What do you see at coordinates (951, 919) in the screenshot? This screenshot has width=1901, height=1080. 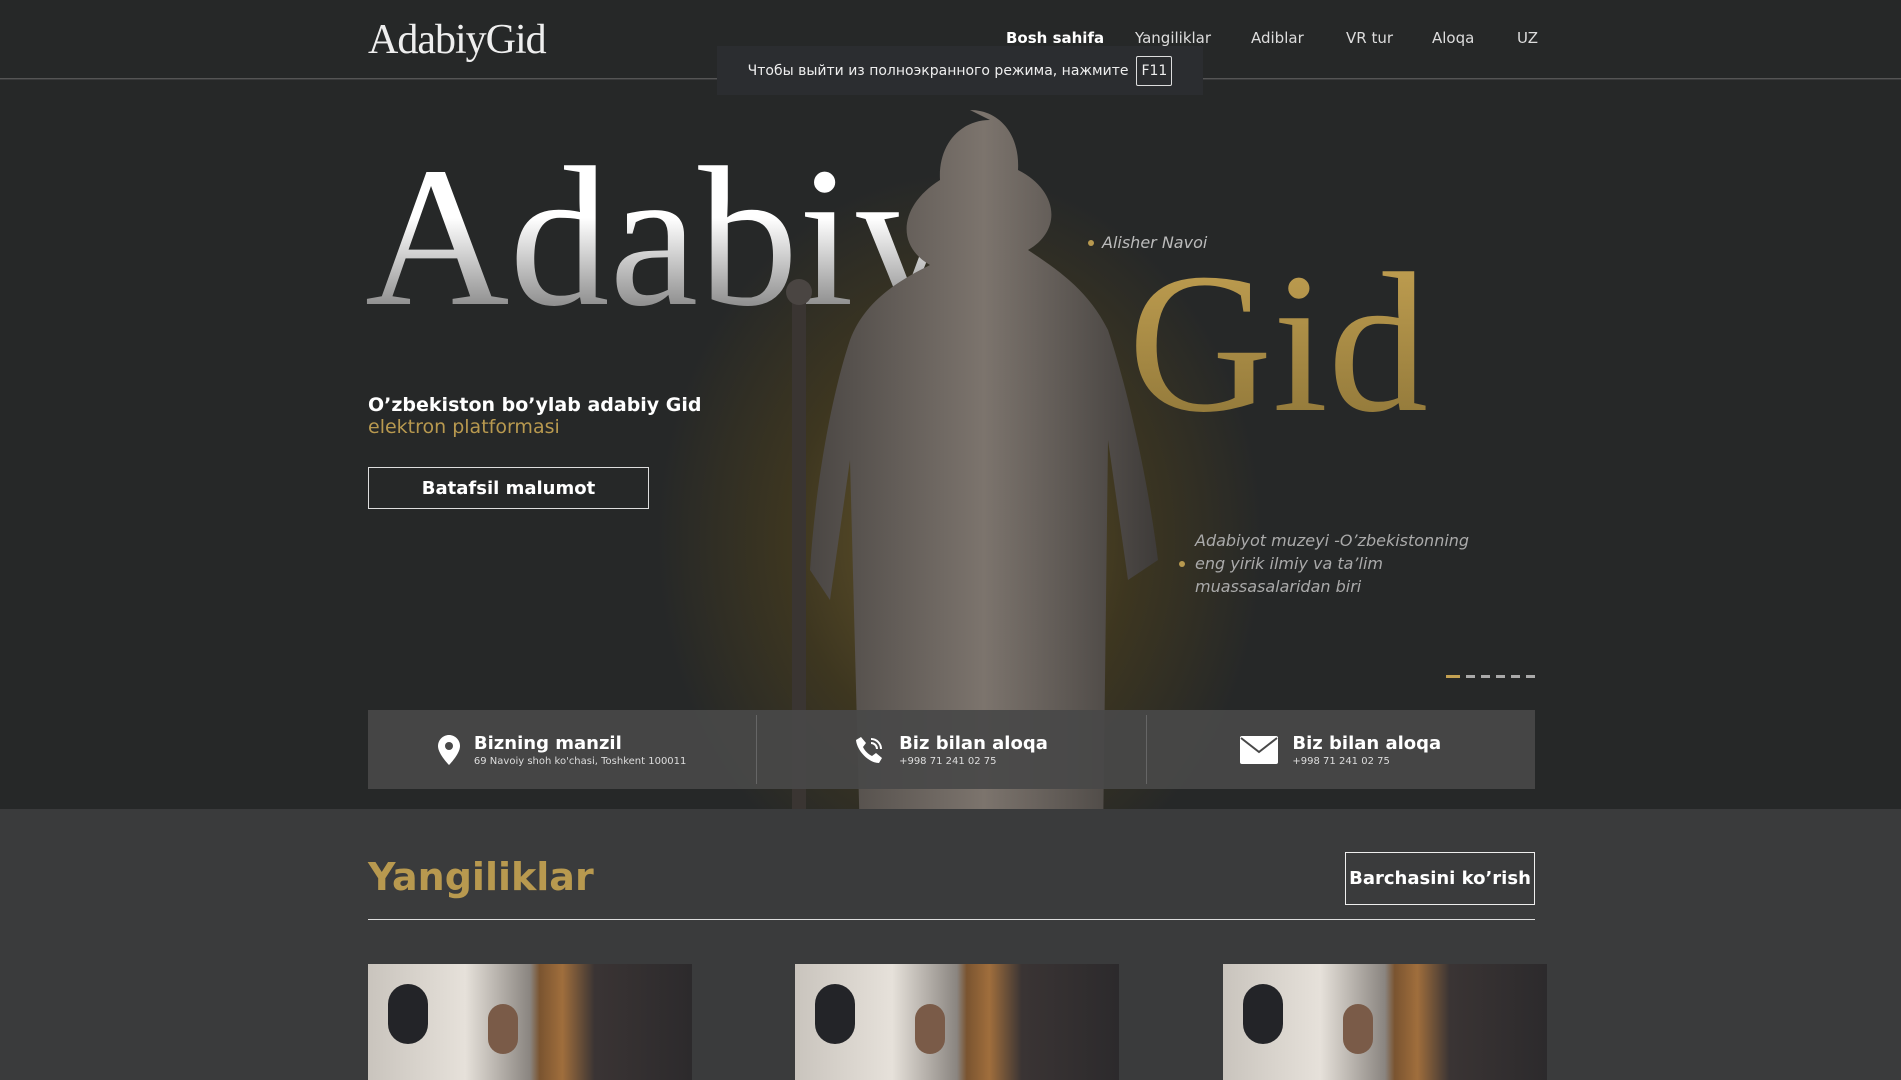 I see `divider` at bounding box center [951, 919].